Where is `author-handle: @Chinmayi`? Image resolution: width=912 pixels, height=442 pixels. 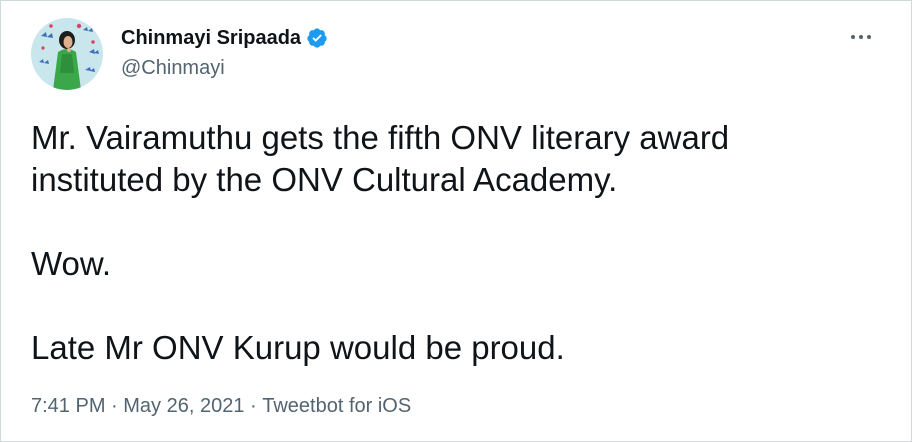 author-handle: @Chinmayi is located at coordinates (173, 68).